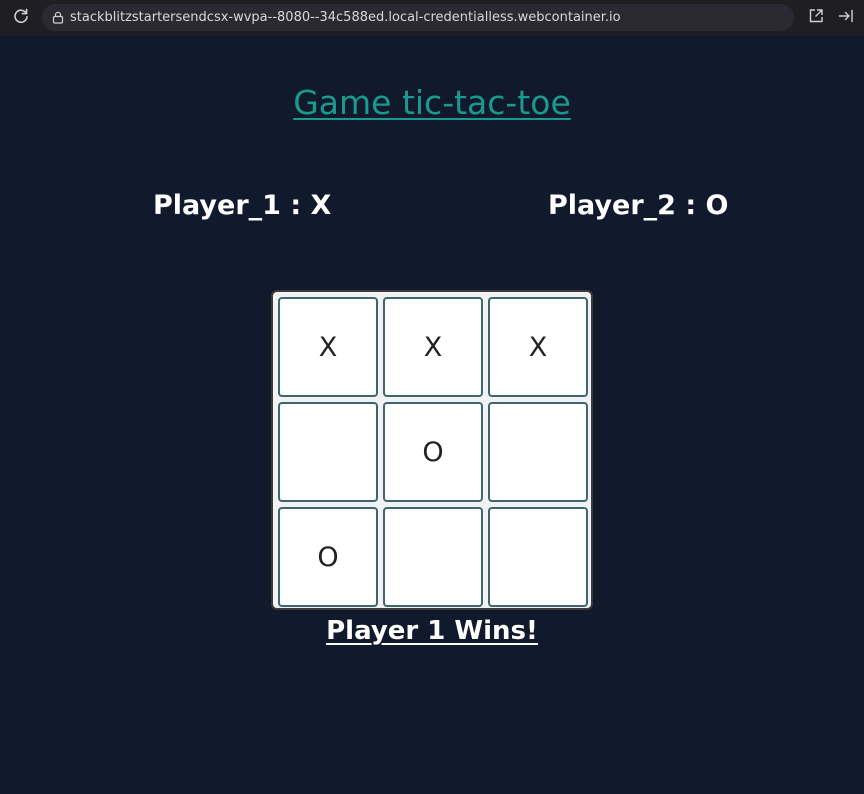 This screenshot has height=794, width=864. What do you see at coordinates (432, 103) in the screenshot?
I see `game-title-link: Game tic-tac-toe` at bounding box center [432, 103].